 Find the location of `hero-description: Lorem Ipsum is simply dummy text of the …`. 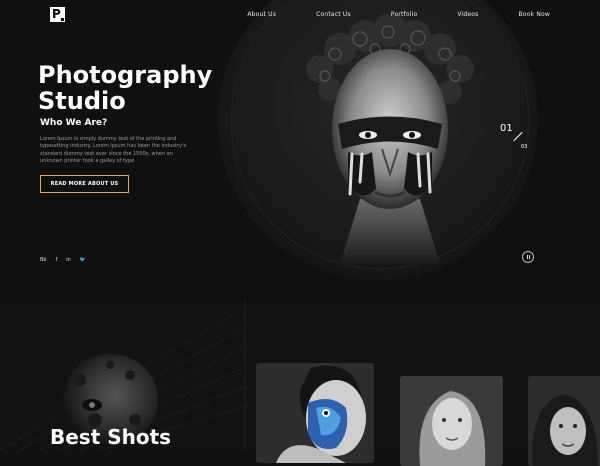

hero-description: Lorem Ipsum is simply dummy text of the … is located at coordinates (113, 150).